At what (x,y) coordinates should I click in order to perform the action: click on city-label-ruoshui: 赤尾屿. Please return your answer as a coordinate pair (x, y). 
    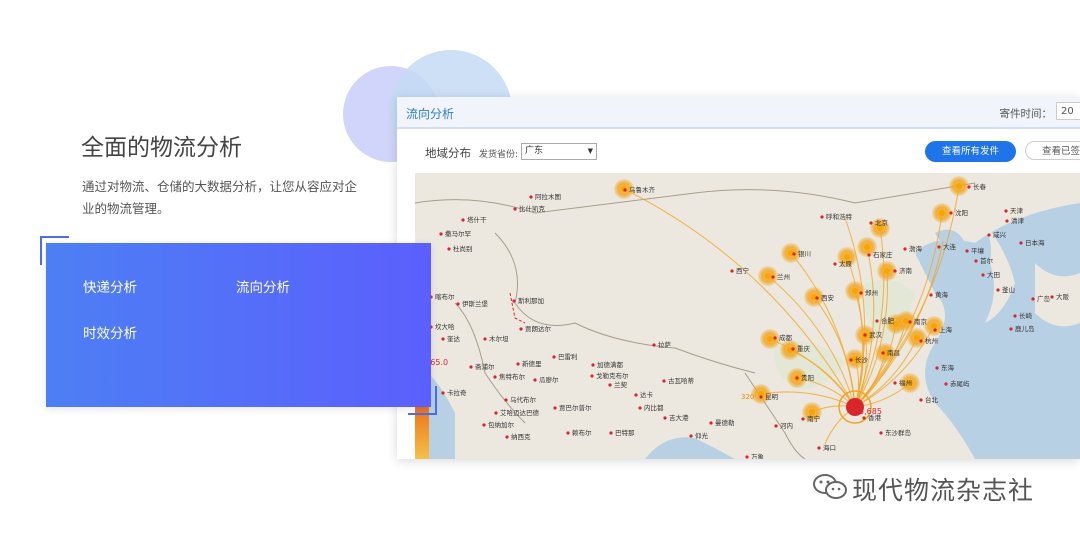
    Looking at the image, I should click on (960, 383).